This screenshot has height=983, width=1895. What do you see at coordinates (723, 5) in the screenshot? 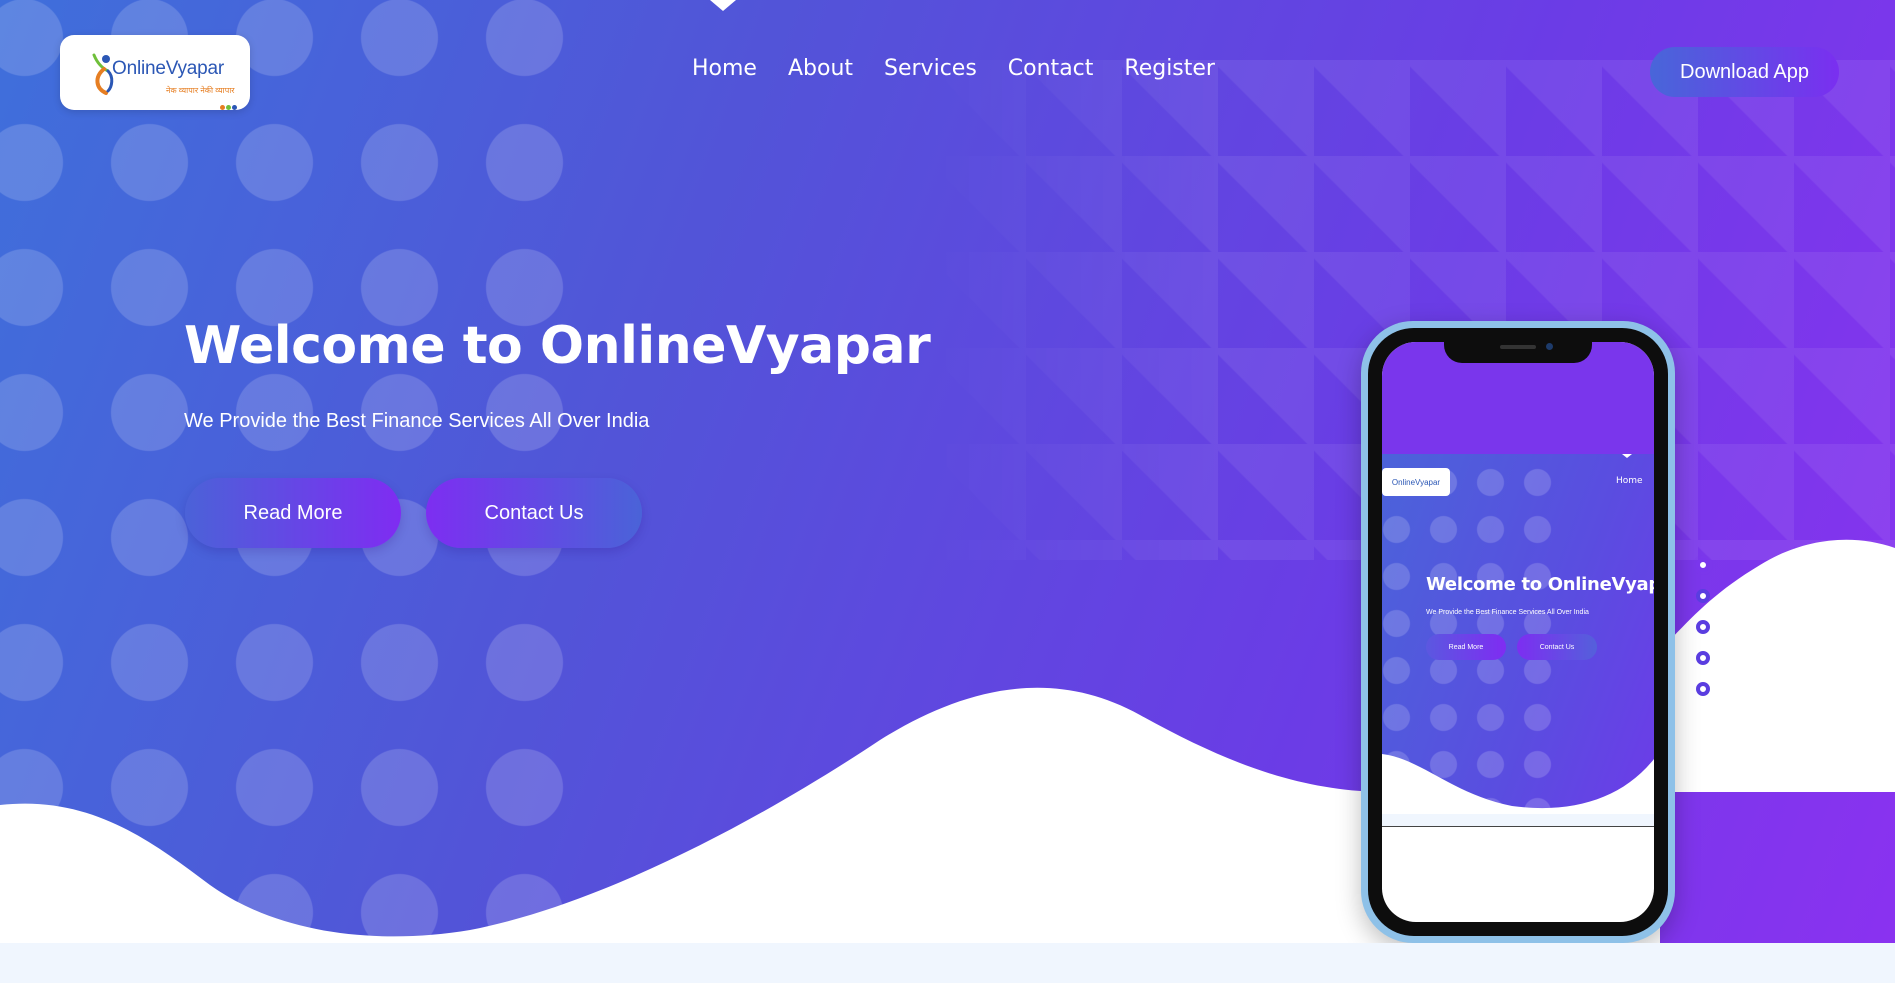
I see `nav-active-indicator` at bounding box center [723, 5].